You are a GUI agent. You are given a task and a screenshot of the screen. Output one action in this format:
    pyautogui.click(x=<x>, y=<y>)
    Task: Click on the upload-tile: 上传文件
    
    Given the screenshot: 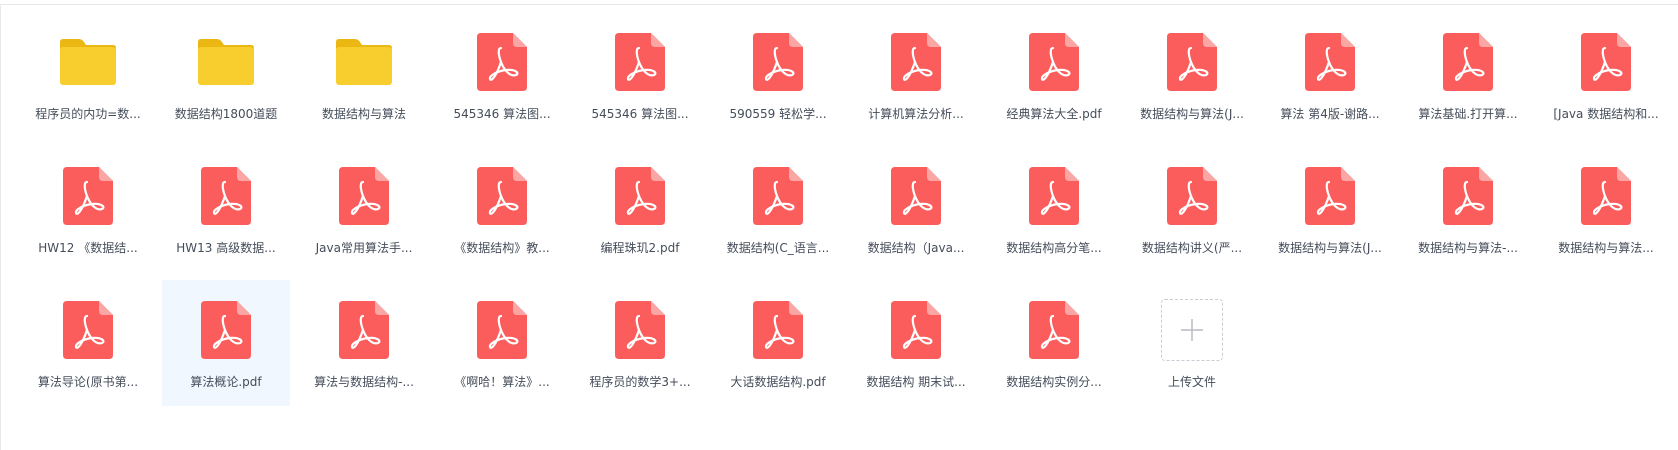 What is the action you would take?
    pyautogui.click(x=1192, y=343)
    